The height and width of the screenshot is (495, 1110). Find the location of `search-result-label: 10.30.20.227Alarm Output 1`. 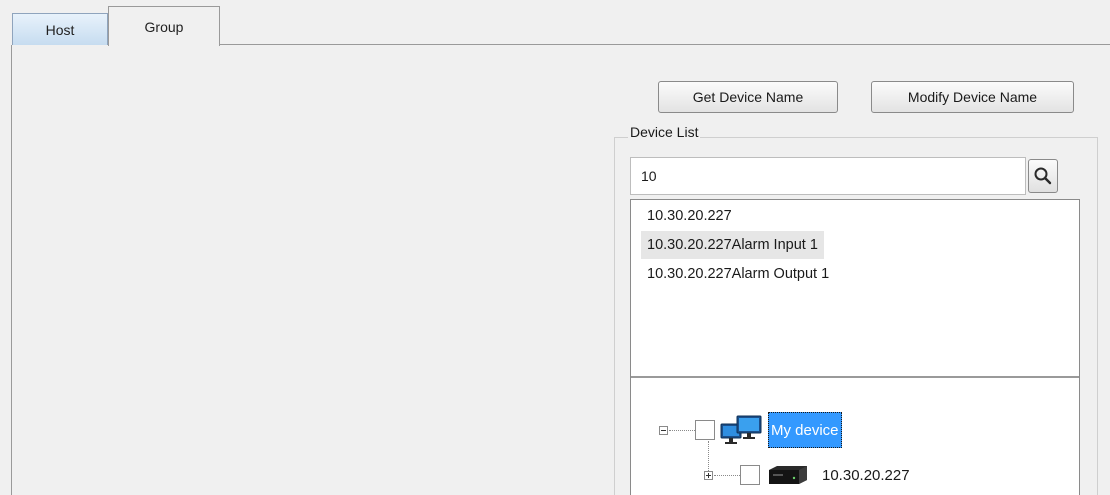

search-result-label: 10.30.20.227Alarm Output 1 is located at coordinates (738, 274).